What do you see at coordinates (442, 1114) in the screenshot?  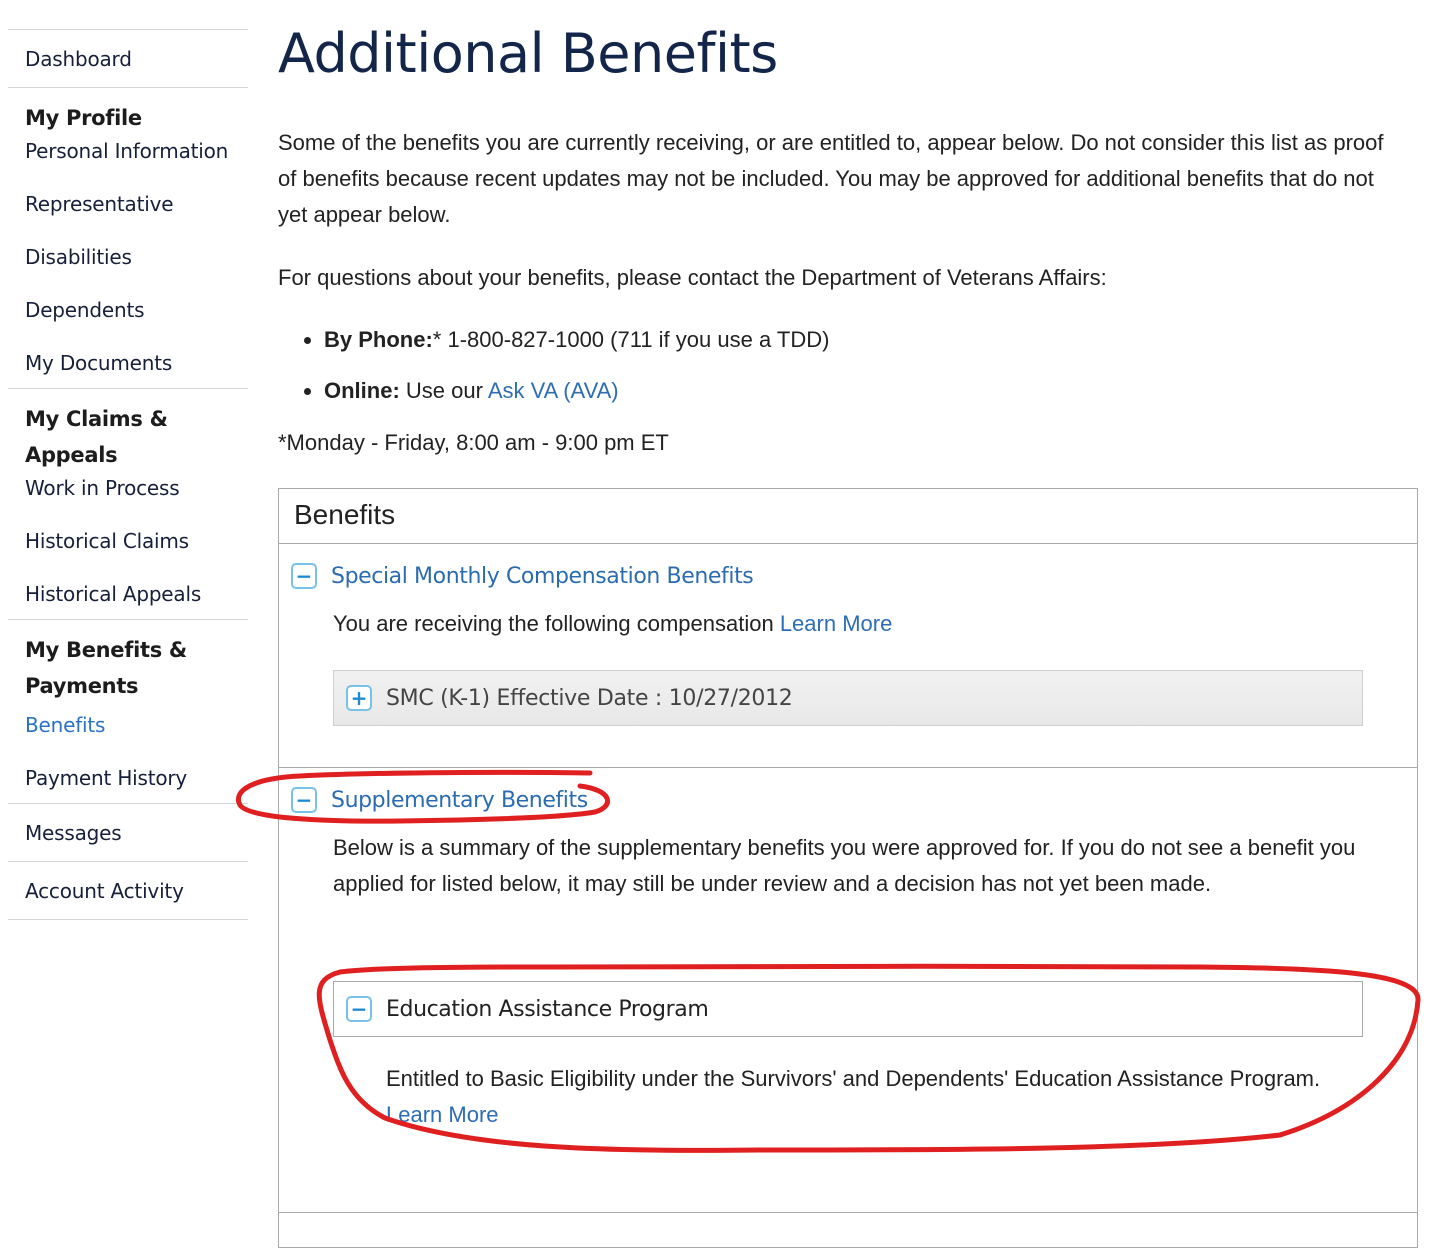 I see `education-learn-more-link: Learn More` at bounding box center [442, 1114].